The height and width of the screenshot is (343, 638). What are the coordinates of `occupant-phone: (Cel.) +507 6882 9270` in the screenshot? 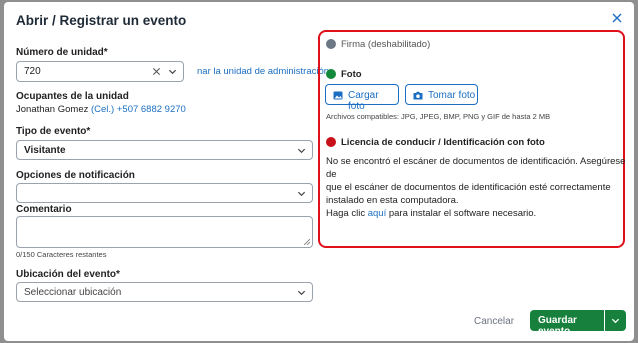 It's located at (138, 109).